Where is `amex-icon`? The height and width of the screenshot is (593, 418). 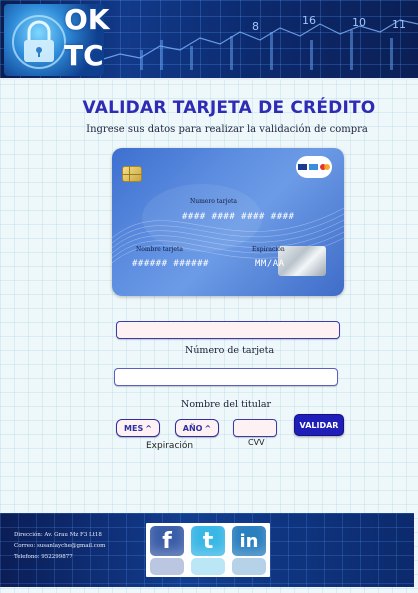
amex-icon is located at coordinates (313, 167).